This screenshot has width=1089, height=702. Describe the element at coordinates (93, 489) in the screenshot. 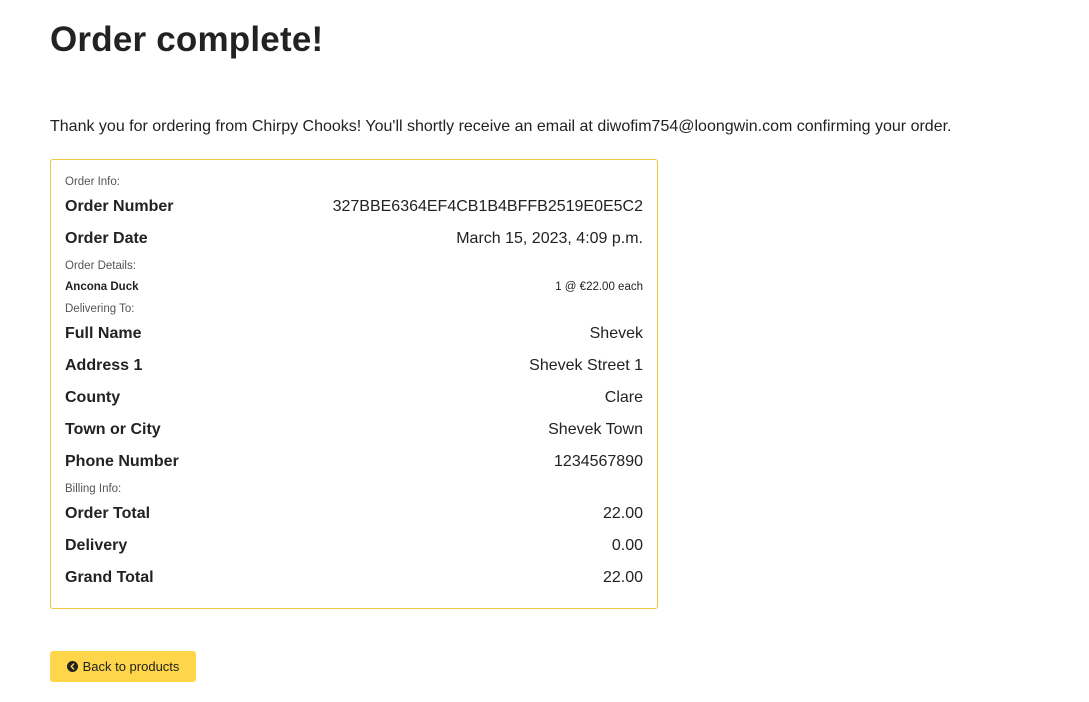

I see `billing-info-label: Billing Info:` at that location.